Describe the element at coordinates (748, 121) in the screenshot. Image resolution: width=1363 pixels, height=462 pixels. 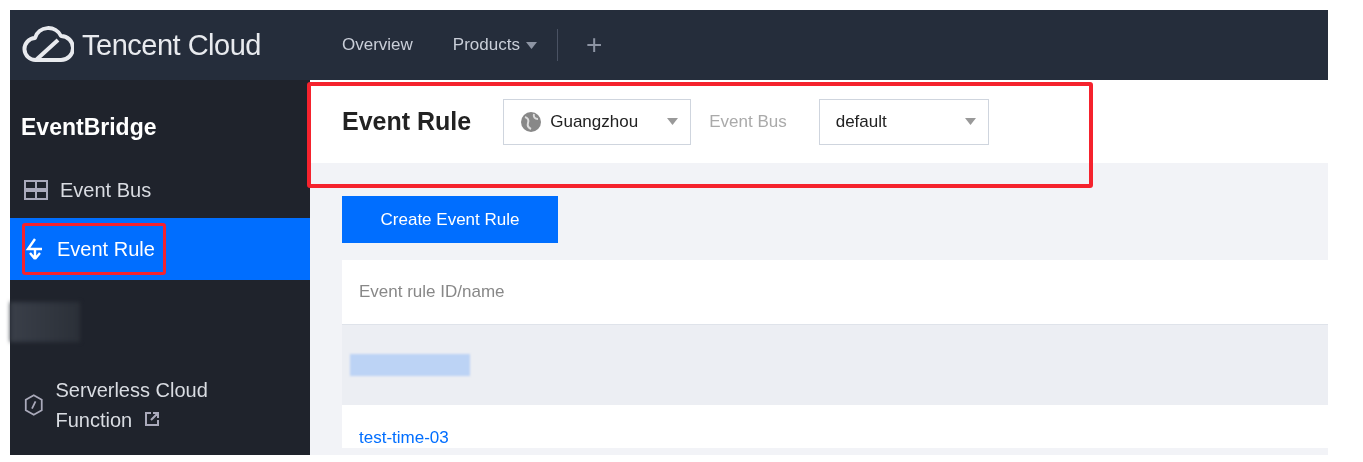
I see `event-bus-label: Event Bus` at that location.